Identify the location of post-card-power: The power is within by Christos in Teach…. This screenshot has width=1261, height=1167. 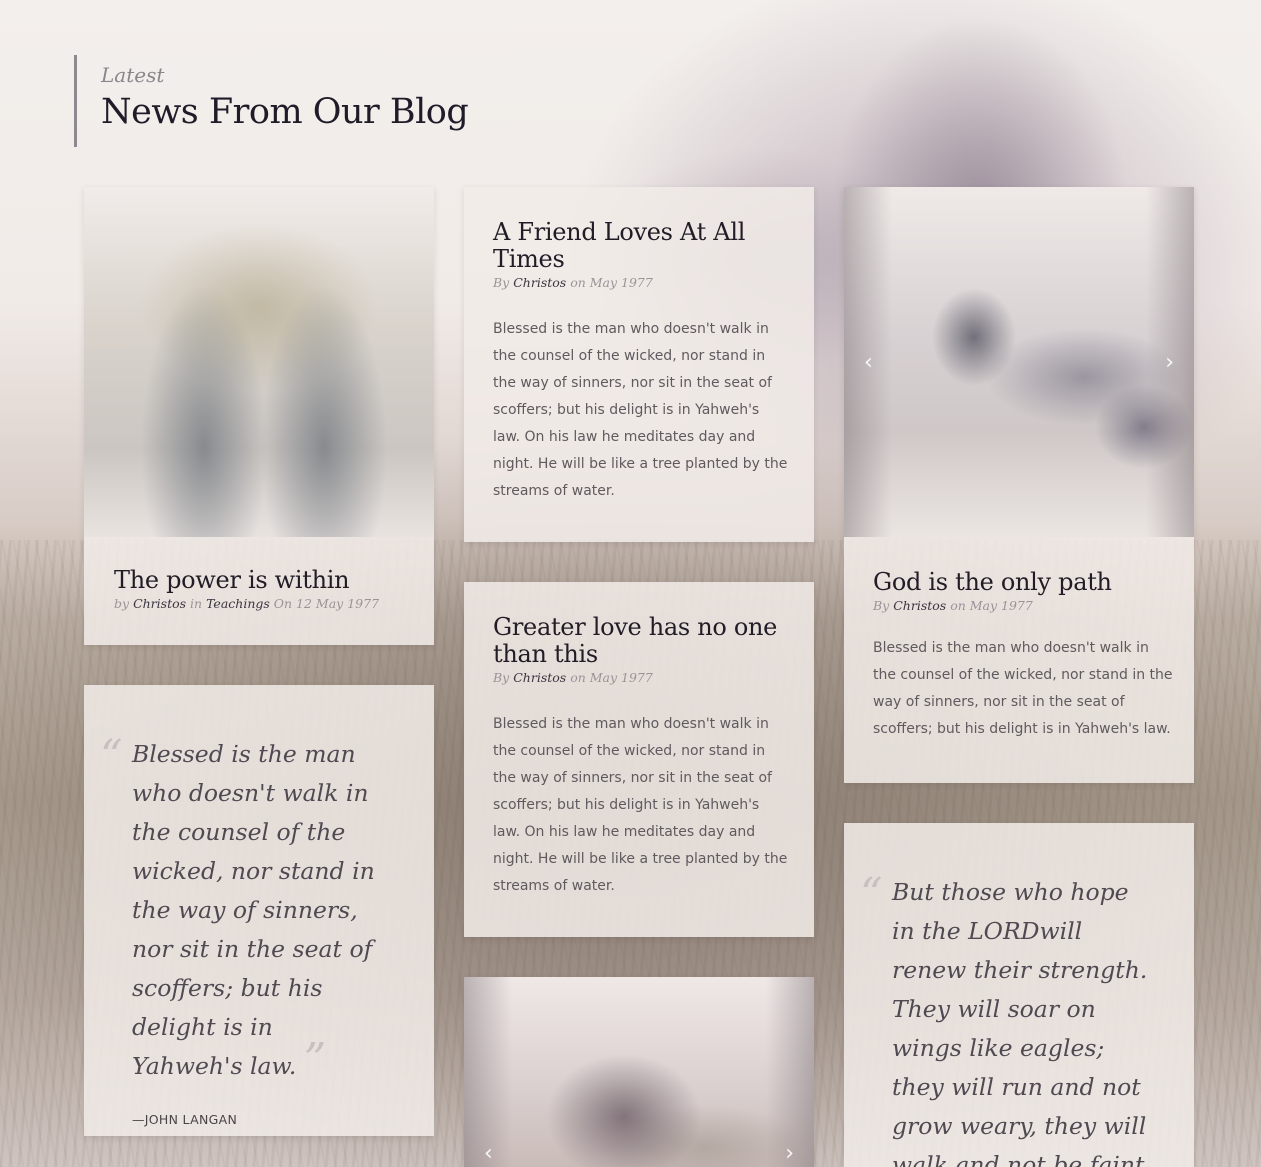
(259, 416).